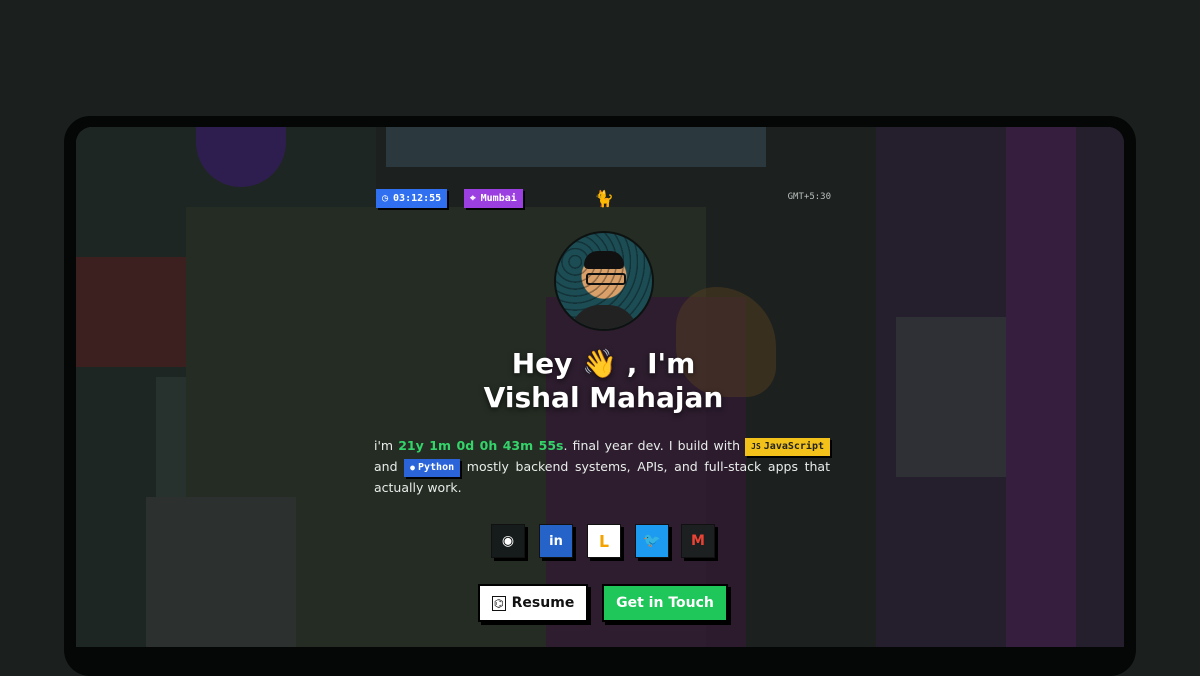 Image resolution: width=1200 pixels, height=676 pixels. Describe the element at coordinates (809, 197) in the screenshot. I see `timezone-label: GMT+5:30` at that location.